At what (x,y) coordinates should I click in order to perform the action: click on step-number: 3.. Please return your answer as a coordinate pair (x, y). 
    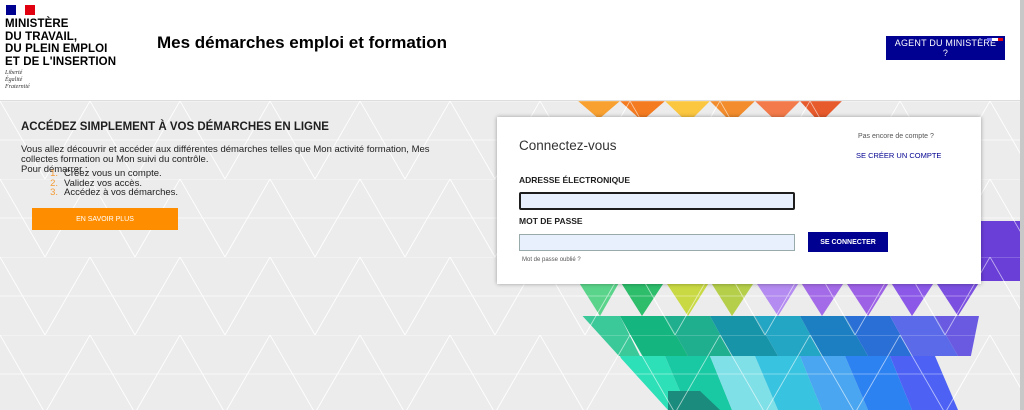
    Looking at the image, I should click on (54, 192).